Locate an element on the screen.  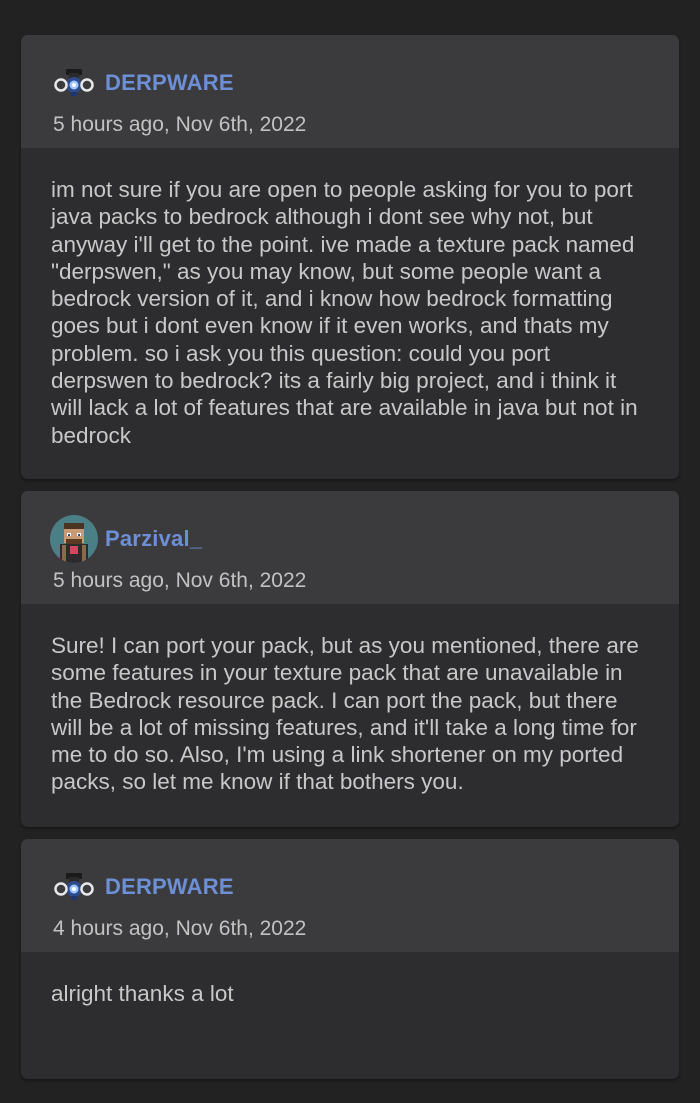
comment-timestamp: 4 hours ago, Nov 6th, 2022 is located at coordinates (180, 928).